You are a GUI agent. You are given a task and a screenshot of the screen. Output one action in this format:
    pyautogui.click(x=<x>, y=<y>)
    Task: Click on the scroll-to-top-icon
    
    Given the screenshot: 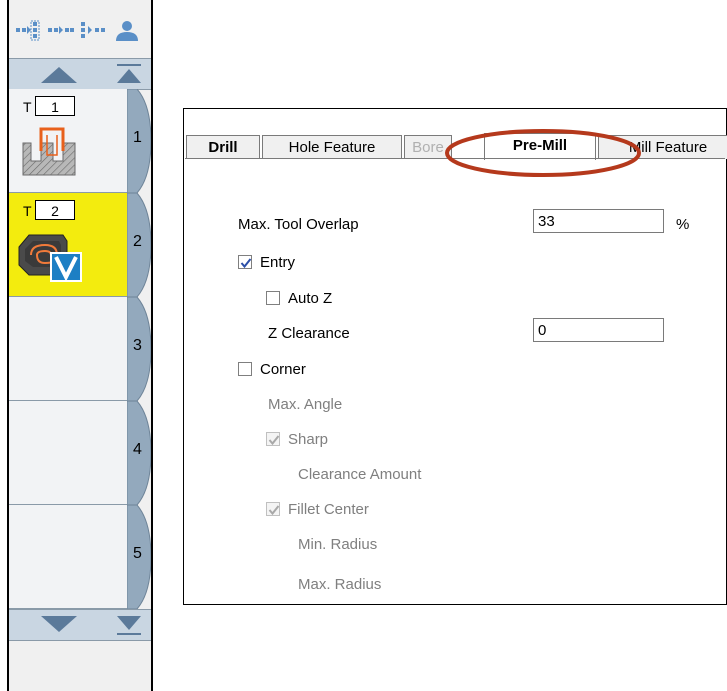 What is the action you would take?
    pyautogui.click(x=129, y=74)
    